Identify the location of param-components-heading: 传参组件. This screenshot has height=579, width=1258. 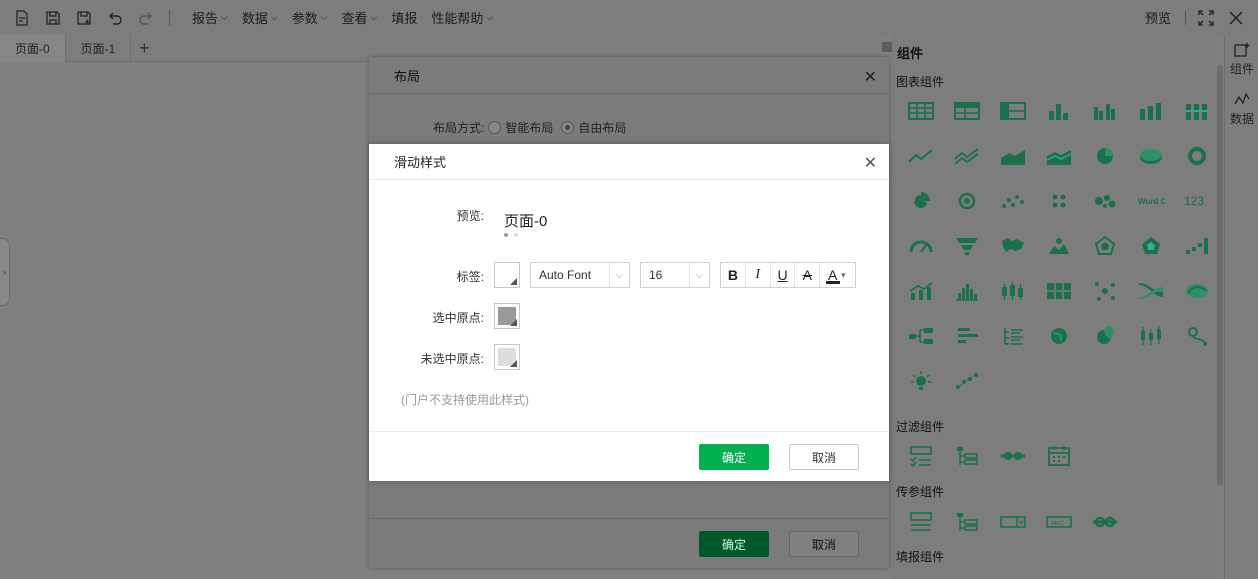
(920, 492).